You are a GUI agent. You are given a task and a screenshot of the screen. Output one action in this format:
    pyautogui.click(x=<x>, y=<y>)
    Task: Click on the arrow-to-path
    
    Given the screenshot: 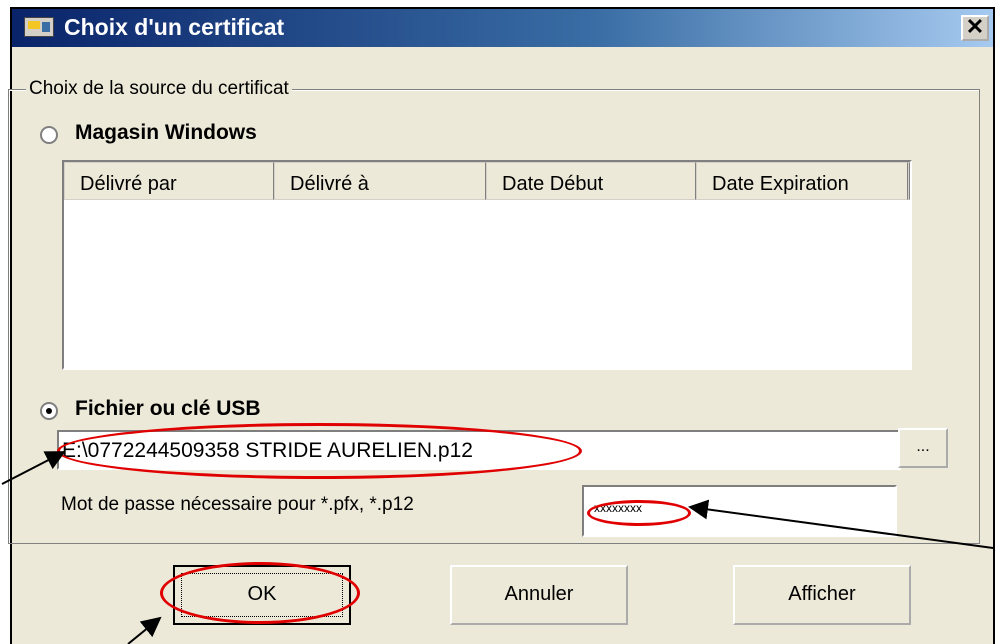 What is the action you would take?
    pyautogui.click(x=33, y=468)
    